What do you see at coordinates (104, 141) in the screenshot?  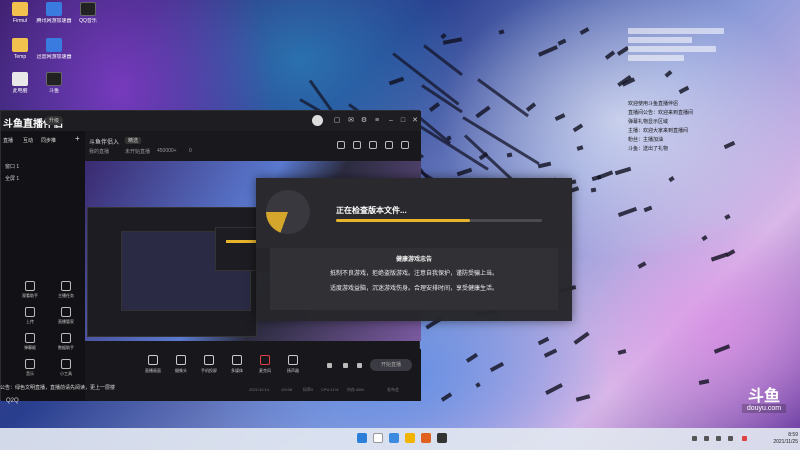 I see `room-name: 斗鱼伴侣入` at bounding box center [104, 141].